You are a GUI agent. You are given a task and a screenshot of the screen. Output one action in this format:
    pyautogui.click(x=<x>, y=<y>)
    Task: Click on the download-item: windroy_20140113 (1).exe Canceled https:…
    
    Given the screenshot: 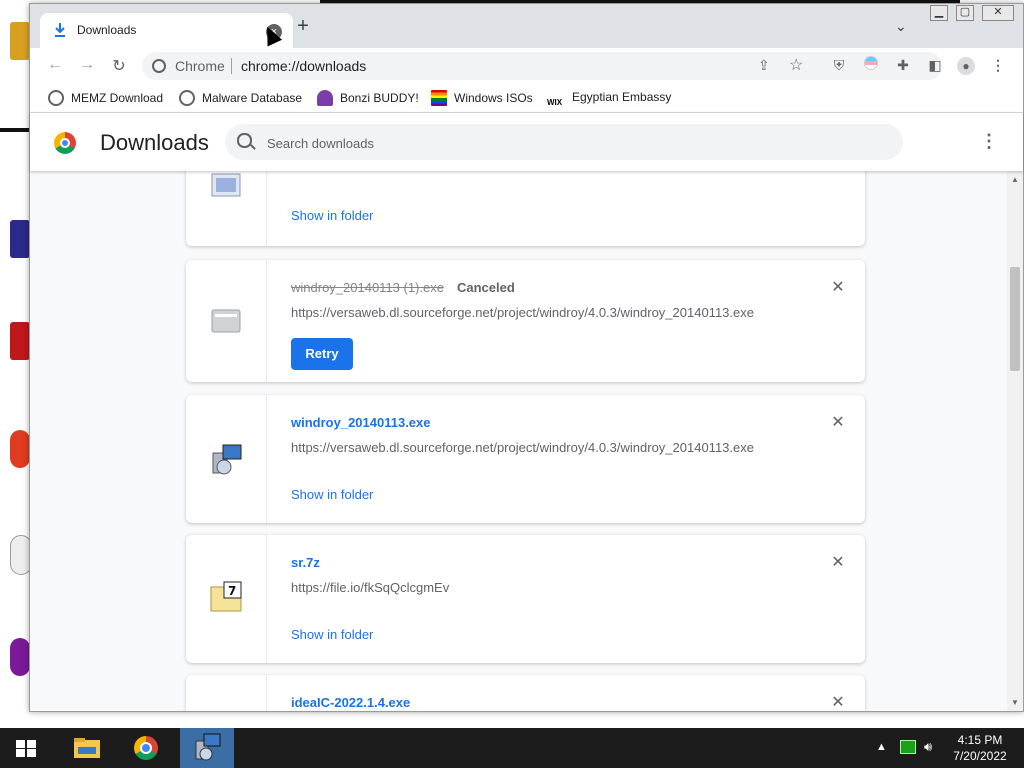 What is the action you would take?
    pyautogui.click(x=525, y=321)
    